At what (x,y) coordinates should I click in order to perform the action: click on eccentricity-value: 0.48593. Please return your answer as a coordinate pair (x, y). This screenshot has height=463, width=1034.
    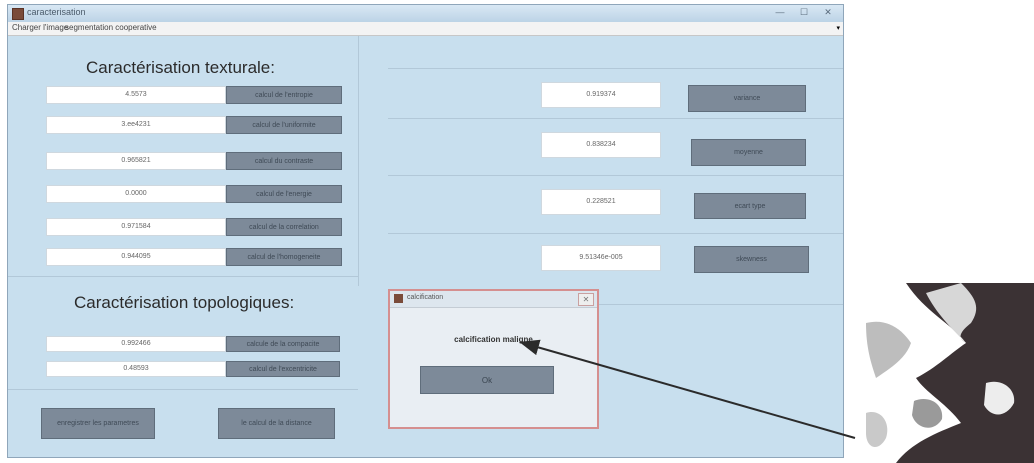
    Looking at the image, I should click on (136, 369).